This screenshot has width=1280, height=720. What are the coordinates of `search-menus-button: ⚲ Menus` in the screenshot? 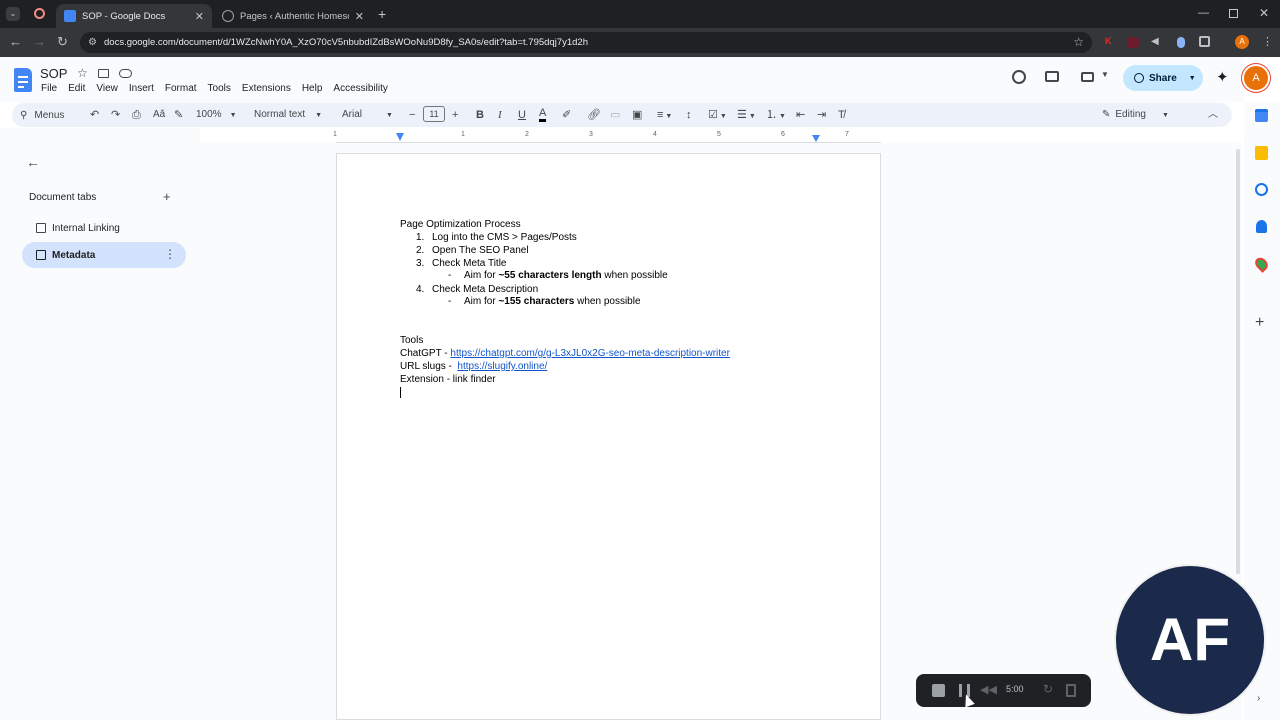 It's located at (49, 115).